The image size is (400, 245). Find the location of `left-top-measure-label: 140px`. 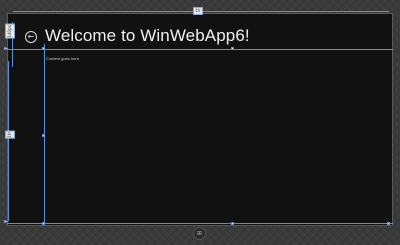

left-top-measure-label: 140px is located at coordinates (10, 31).